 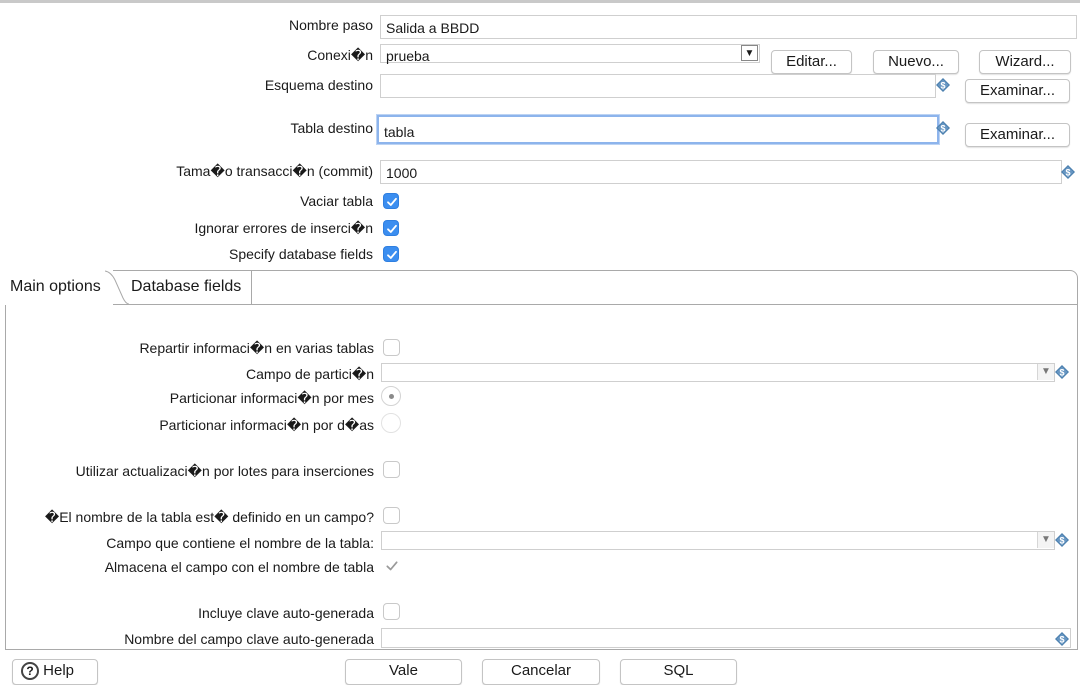 I want to click on tab-database-fields: Database fields, so click(x=189, y=287).